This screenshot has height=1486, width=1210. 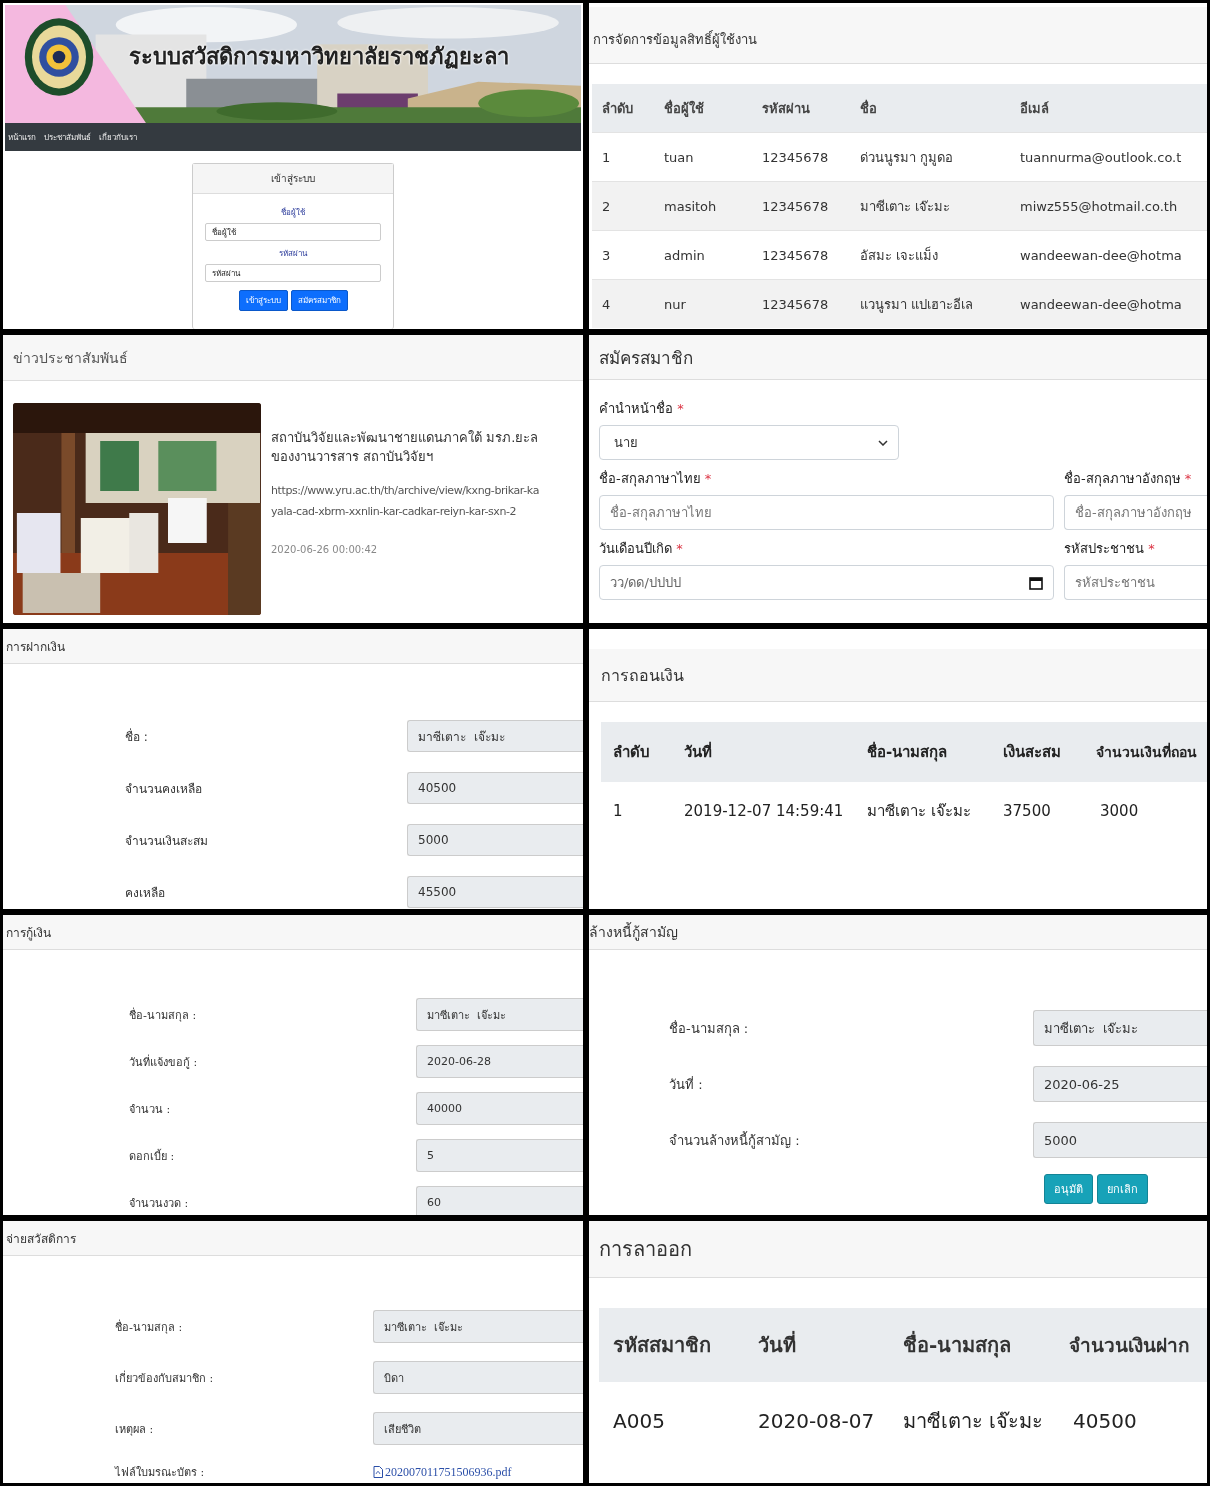 What do you see at coordinates (67, 137) in the screenshot?
I see `nav-link: ประชาสัมพันธ์` at bounding box center [67, 137].